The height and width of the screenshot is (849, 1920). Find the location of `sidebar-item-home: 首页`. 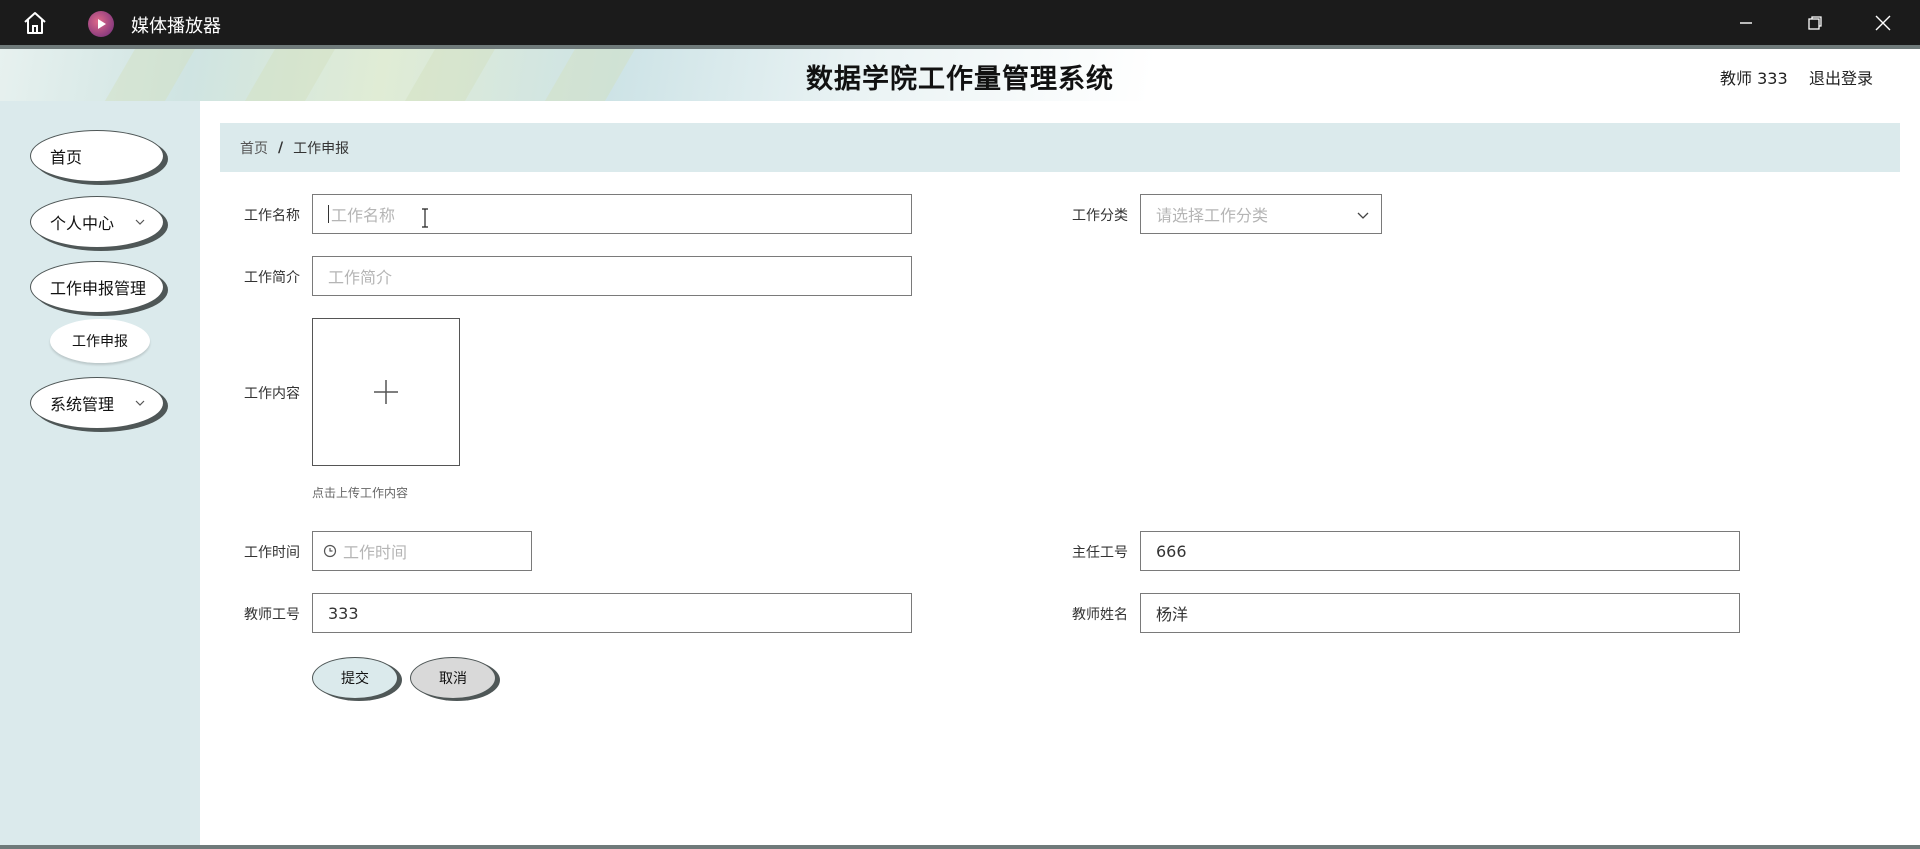

sidebar-item-home: 首页 is located at coordinates (97, 156).